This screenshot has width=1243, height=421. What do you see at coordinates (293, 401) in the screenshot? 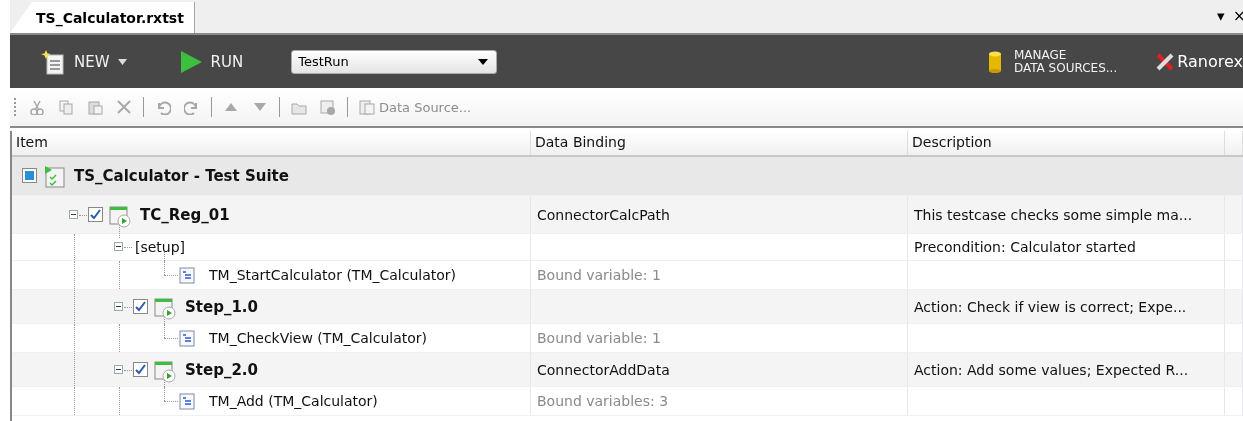
I see `tree-item-label: TM_Add (TM_Calculator)` at bounding box center [293, 401].